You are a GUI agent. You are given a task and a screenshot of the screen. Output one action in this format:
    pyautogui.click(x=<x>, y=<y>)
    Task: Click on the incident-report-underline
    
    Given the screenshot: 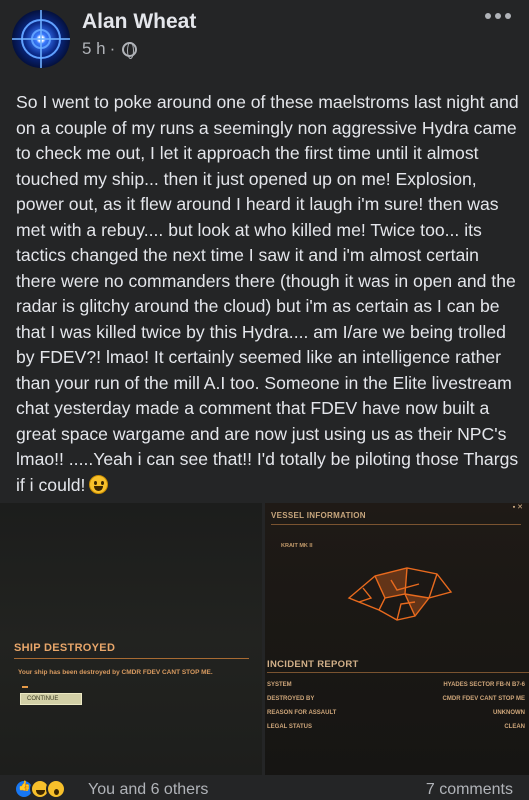 What is the action you would take?
    pyautogui.click(x=398, y=672)
    